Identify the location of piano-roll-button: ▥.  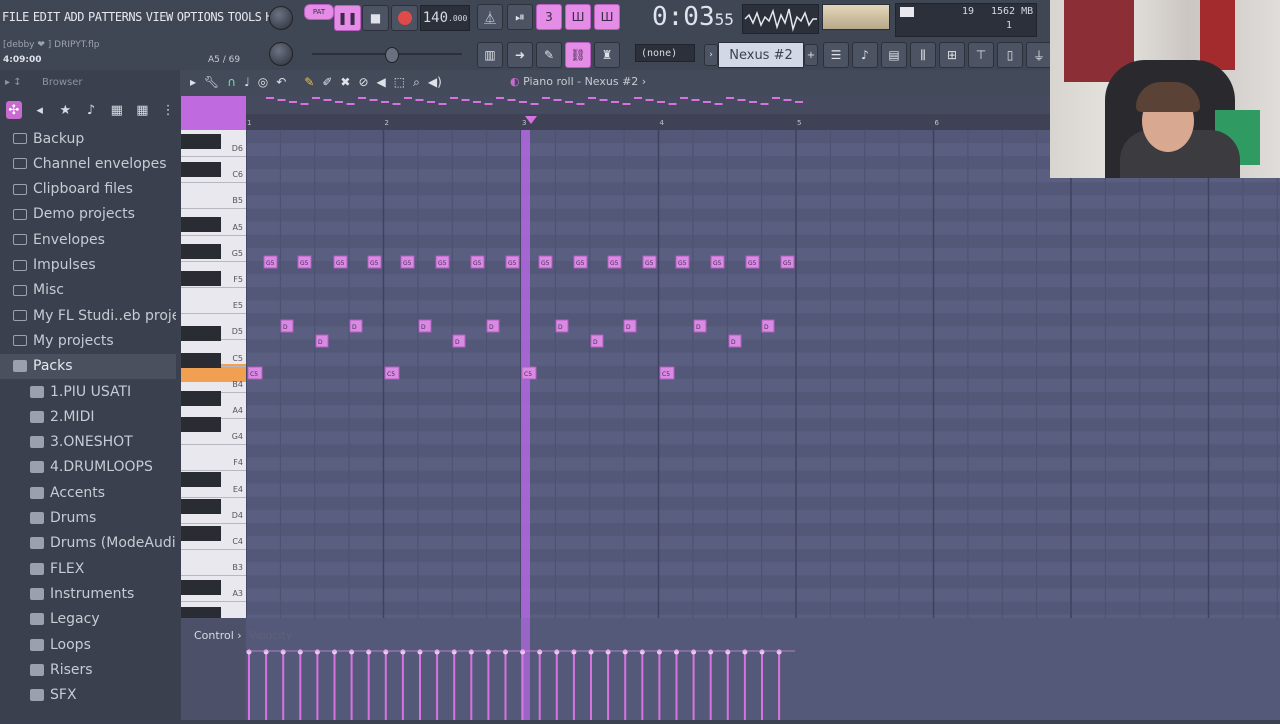
(490, 55).